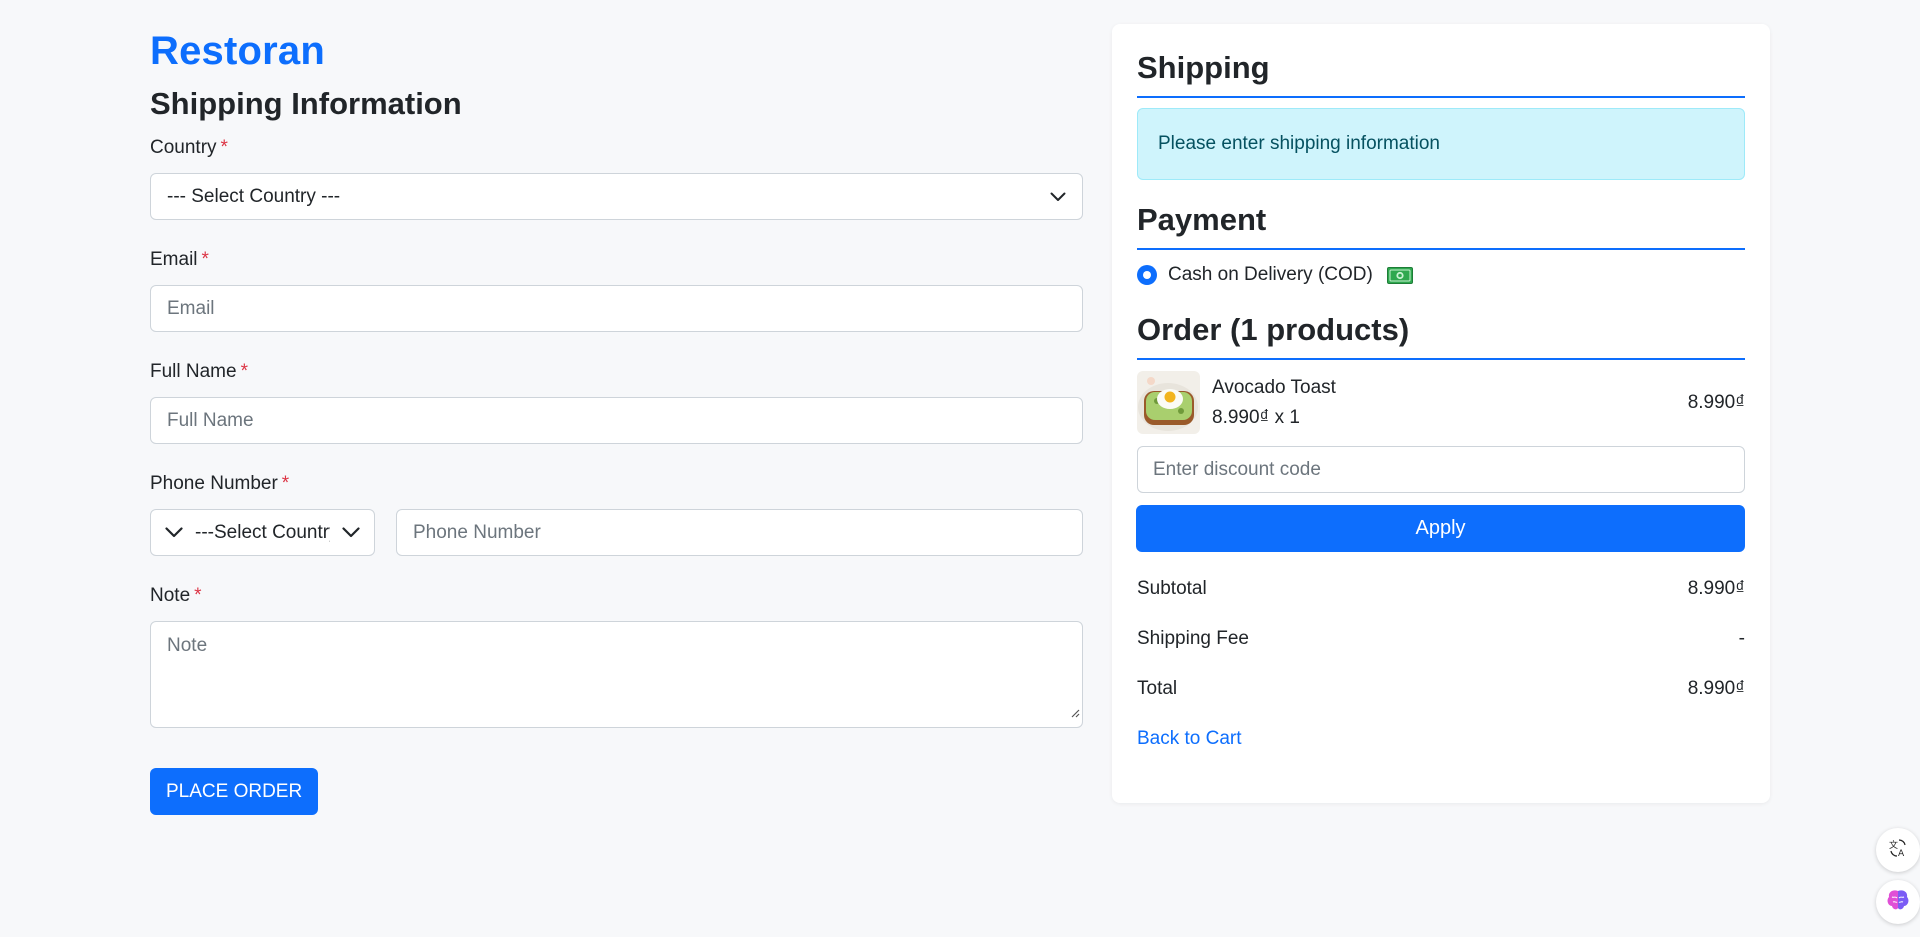  Describe the element at coordinates (1256, 417) in the screenshot. I see `item-unit-price: 8.990₫ x 1` at that location.